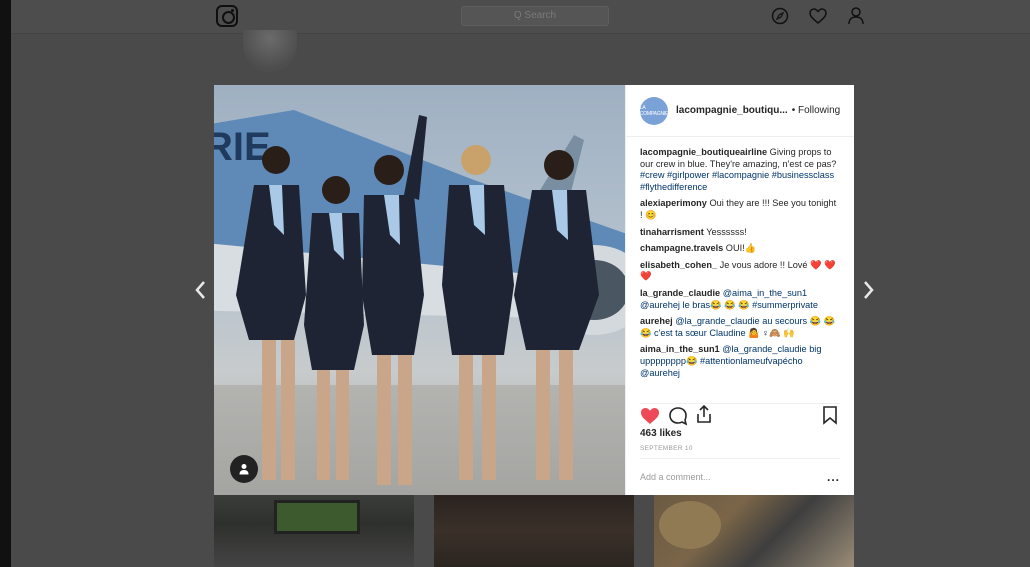  I want to click on top-nav-icons, so click(818, 16).